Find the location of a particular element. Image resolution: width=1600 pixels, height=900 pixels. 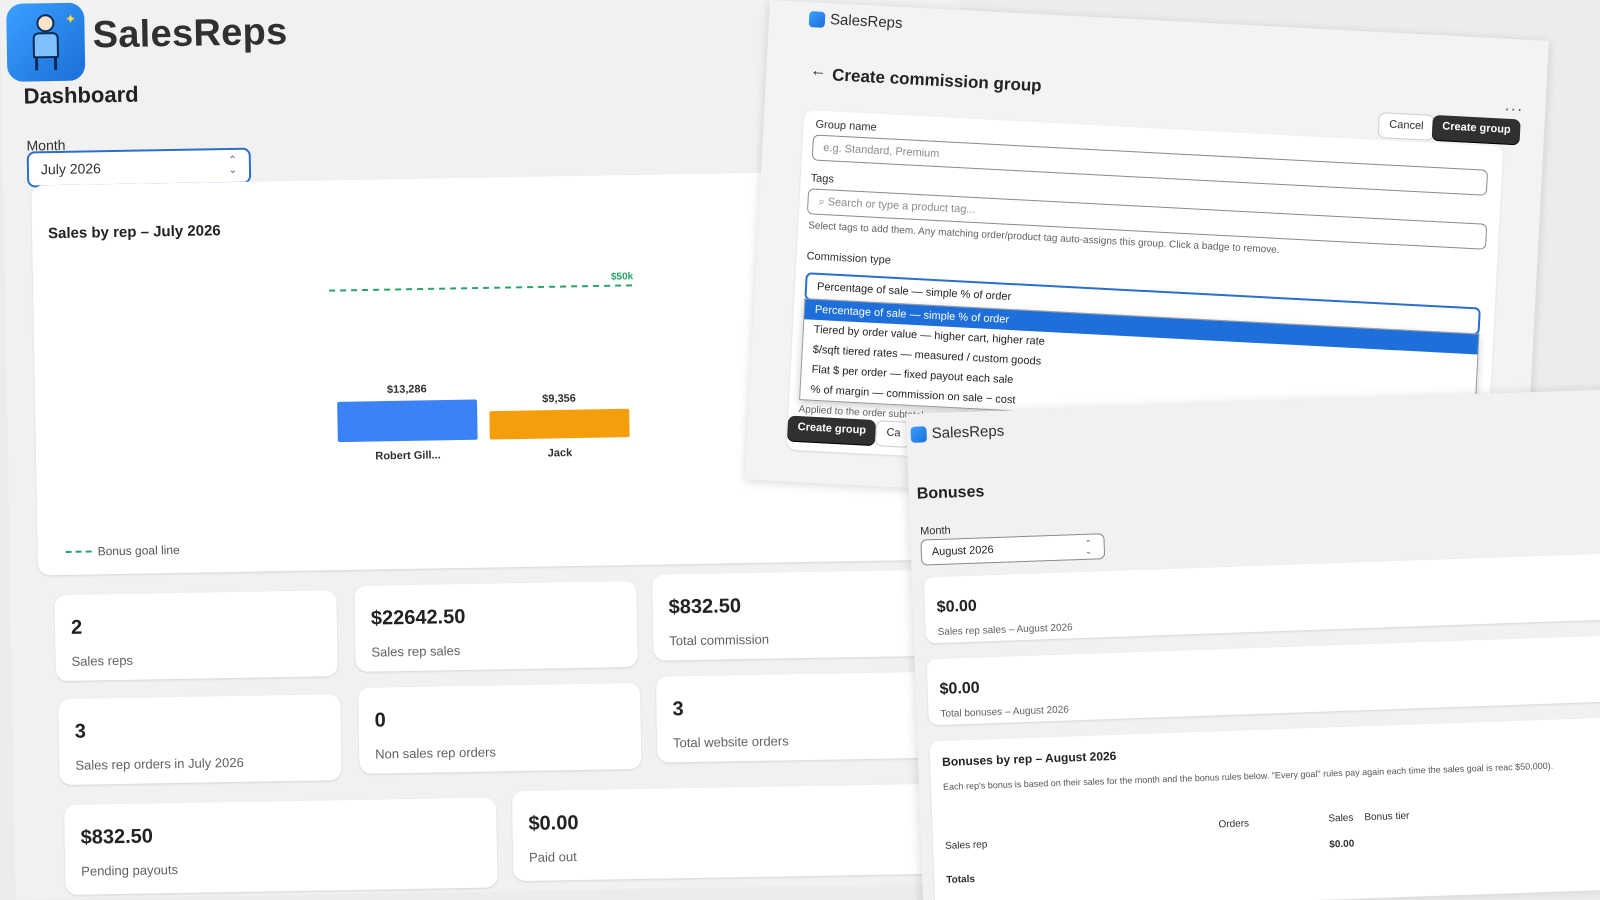

stat-pending-payouts: $832.50 Pending payouts is located at coordinates (281, 846).